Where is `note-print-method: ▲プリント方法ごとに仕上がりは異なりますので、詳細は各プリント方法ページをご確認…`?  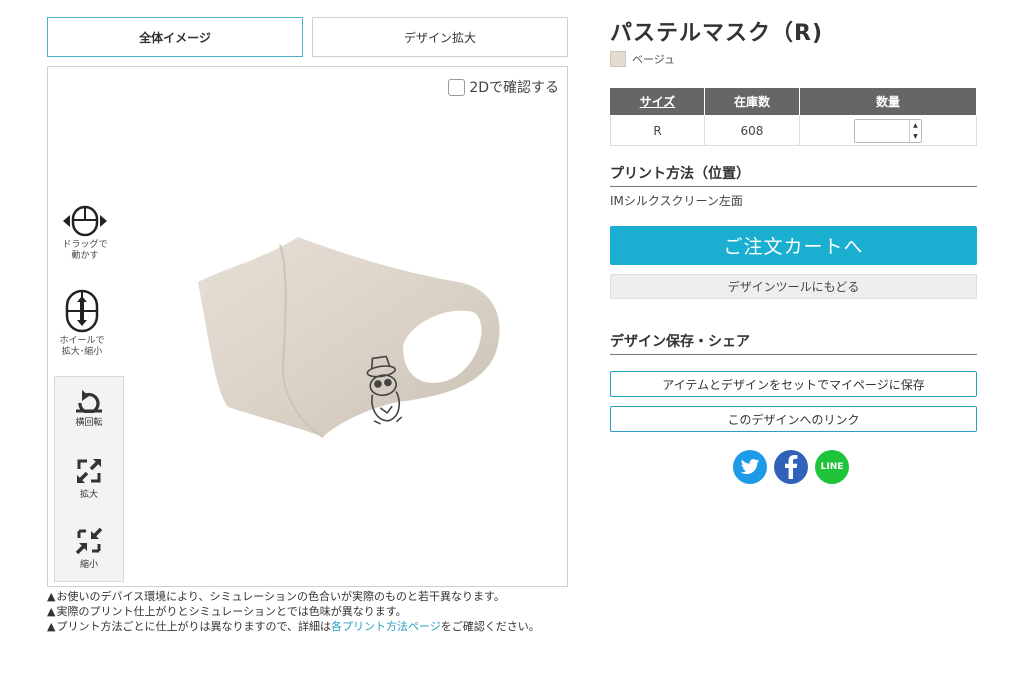
note-print-method: ▲プリント方法ごとに仕上がりは異なりますので、詳細は各プリント方法ページをご確認… is located at coordinates (293, 626).